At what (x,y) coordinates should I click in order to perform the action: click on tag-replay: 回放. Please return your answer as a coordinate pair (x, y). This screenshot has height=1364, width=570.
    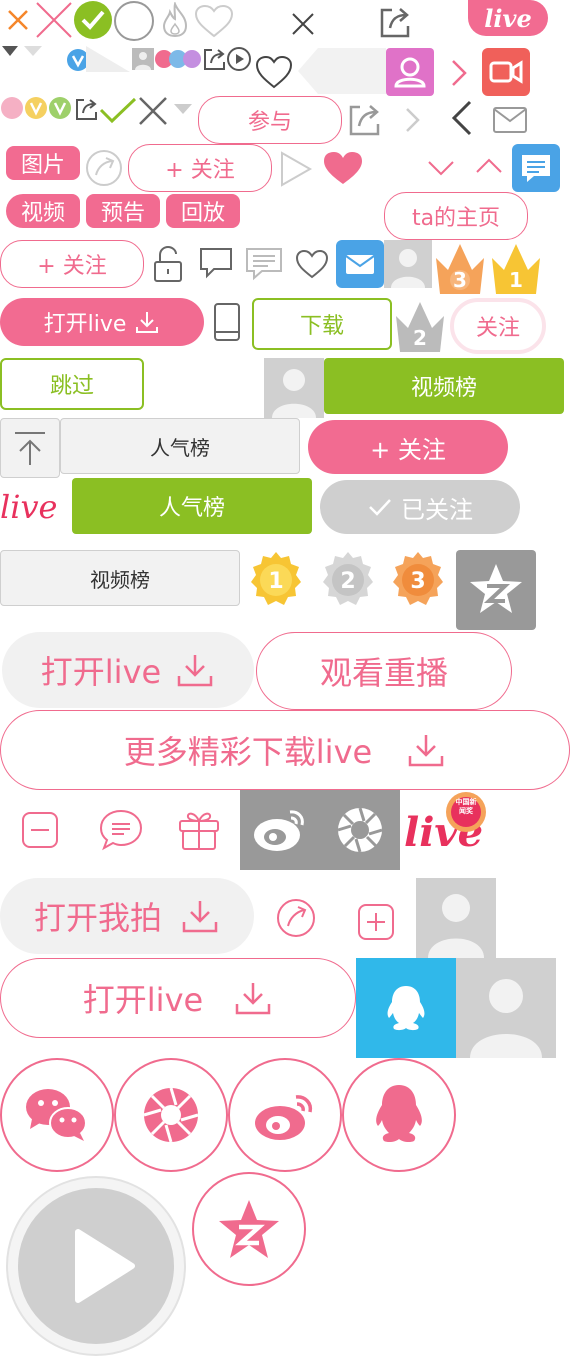
    Looking at the image, I should click on (203, 211).